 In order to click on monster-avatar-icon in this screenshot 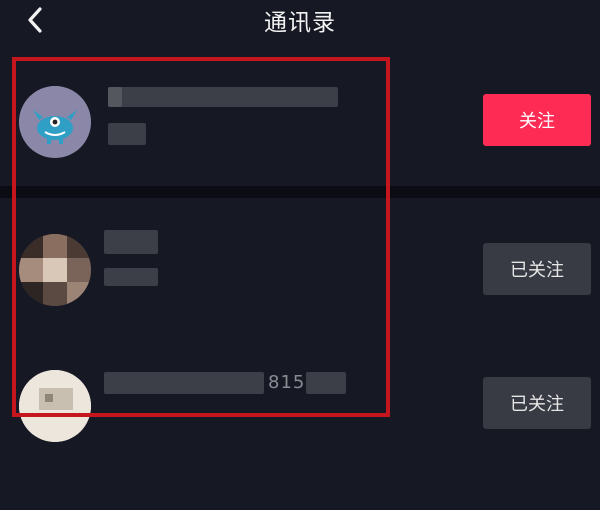, I will do `click(55, 122)`.